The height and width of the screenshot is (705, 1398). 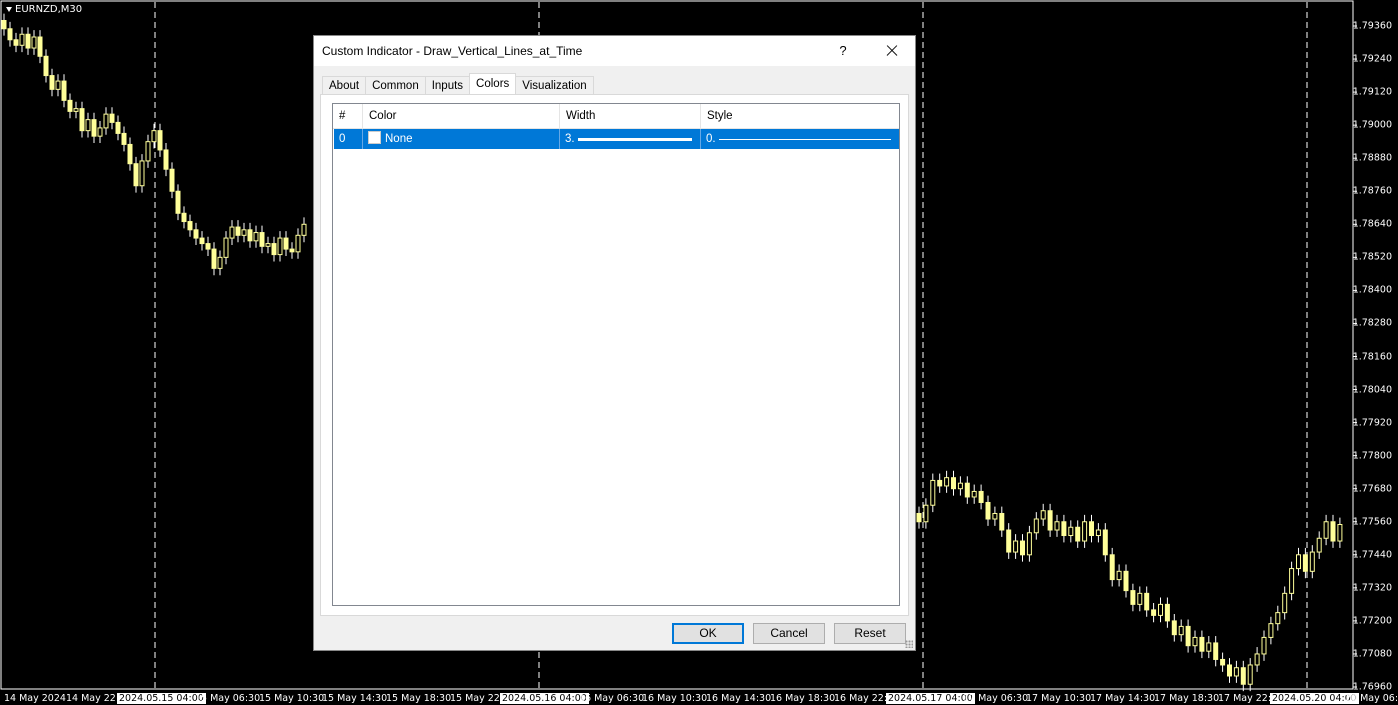 I want to click on price-tick-label: 1.78400, so click(x=1372, y=290).